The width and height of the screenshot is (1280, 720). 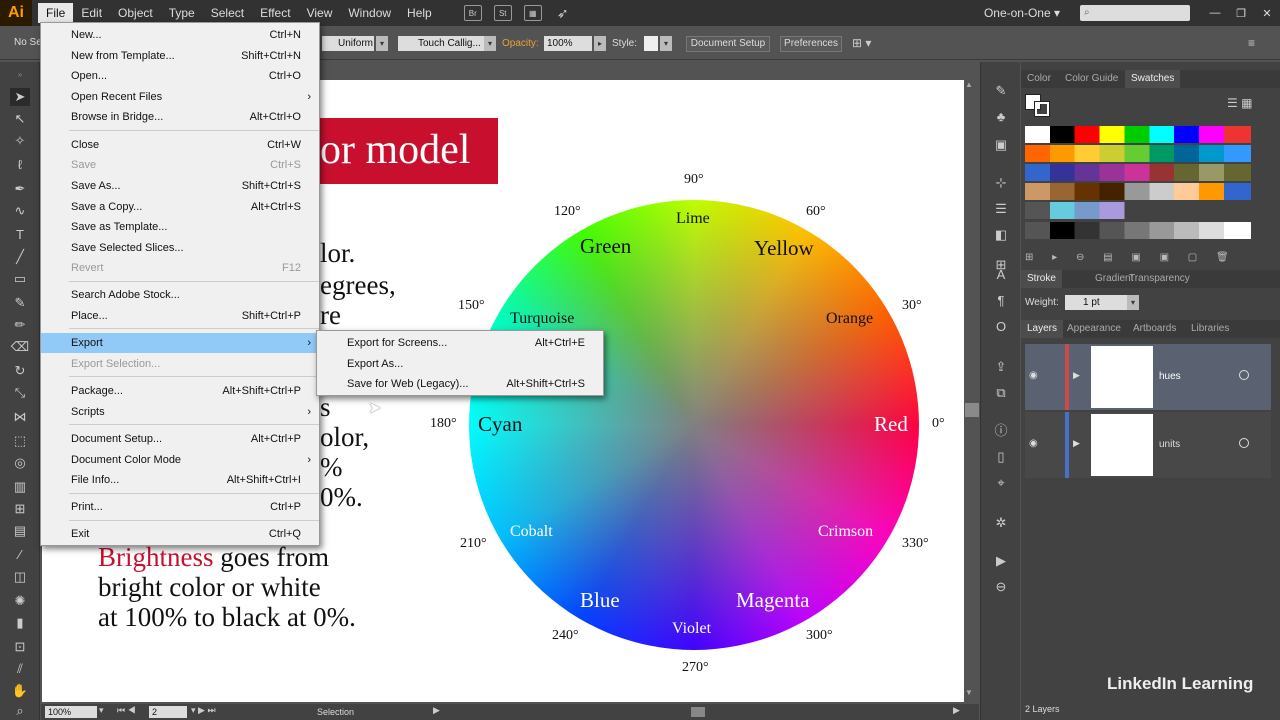 I want to click on close-button: ✕, so click(x=1267, y=13).